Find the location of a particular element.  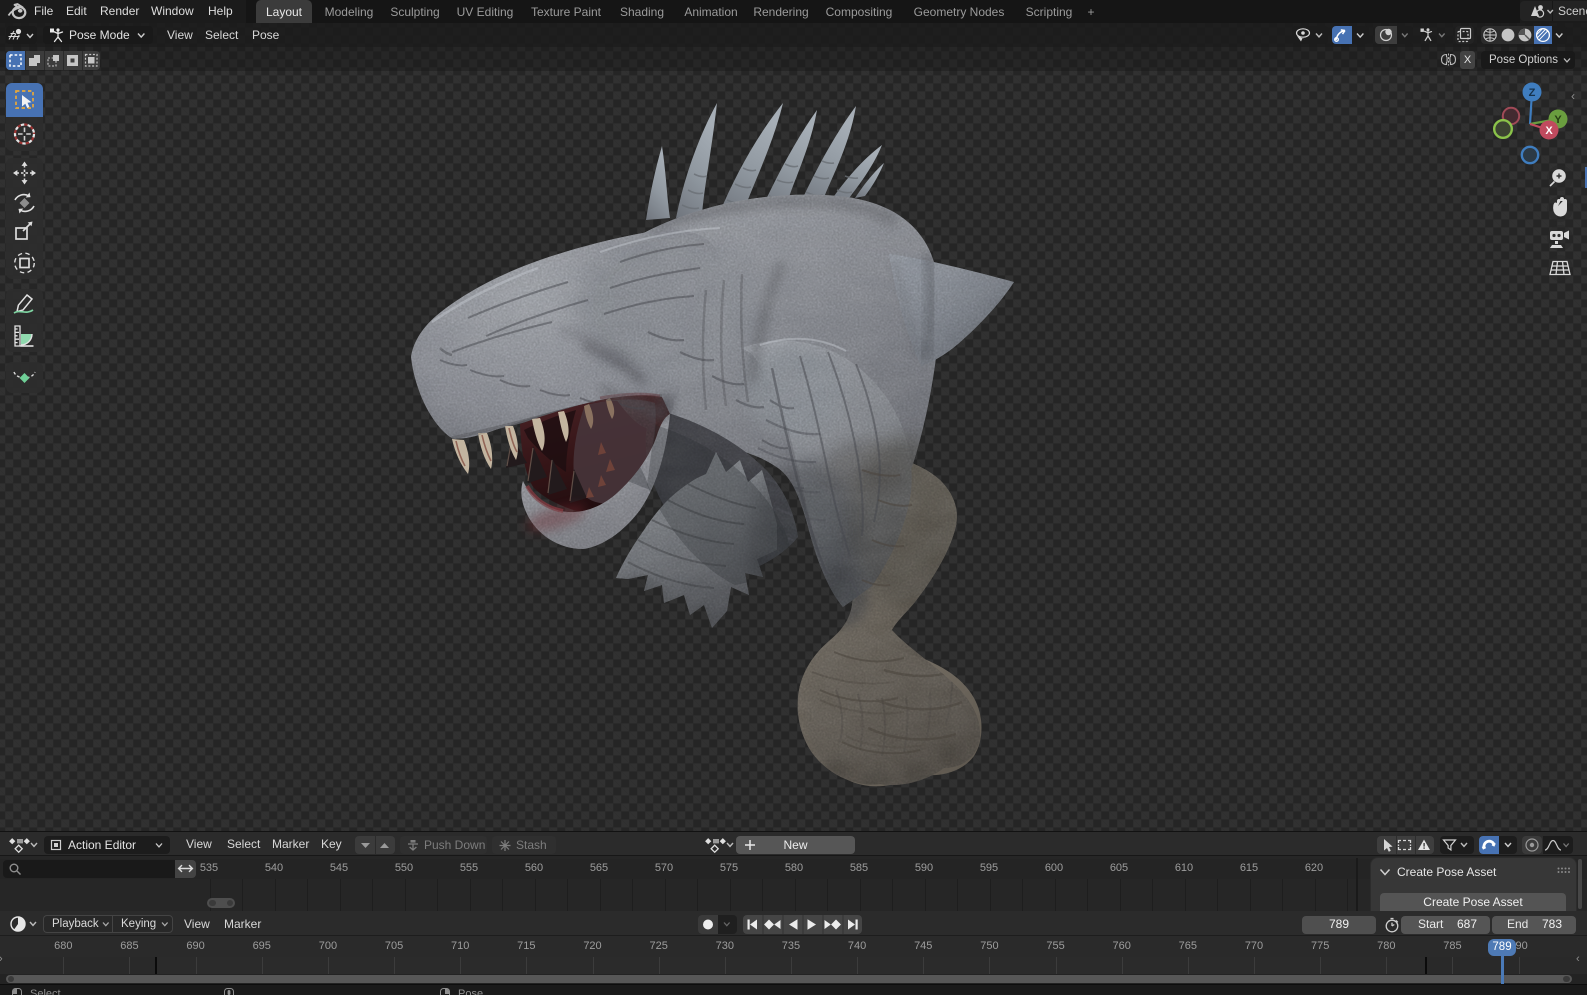

svg-text: X is located at coordinates (1549, 131).